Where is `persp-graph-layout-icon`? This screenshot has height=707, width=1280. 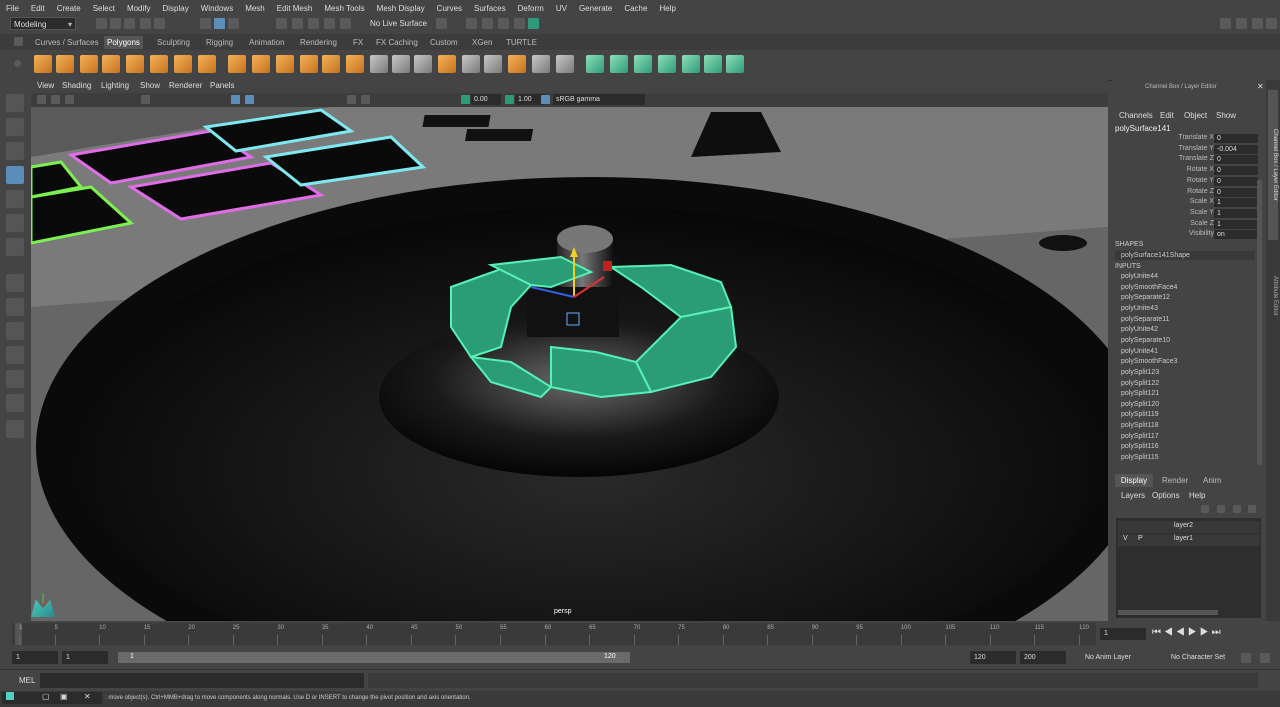 persp-graph-layout-icon is located at coordinates (15, 355).